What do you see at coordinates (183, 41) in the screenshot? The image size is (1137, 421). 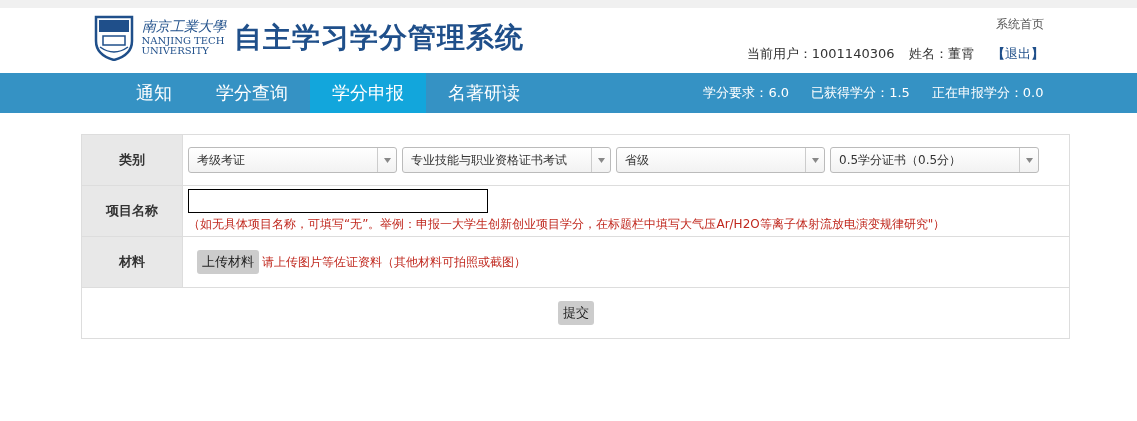 I see `university-name-english: NANJING TECH` at bounding box center [183, 41].